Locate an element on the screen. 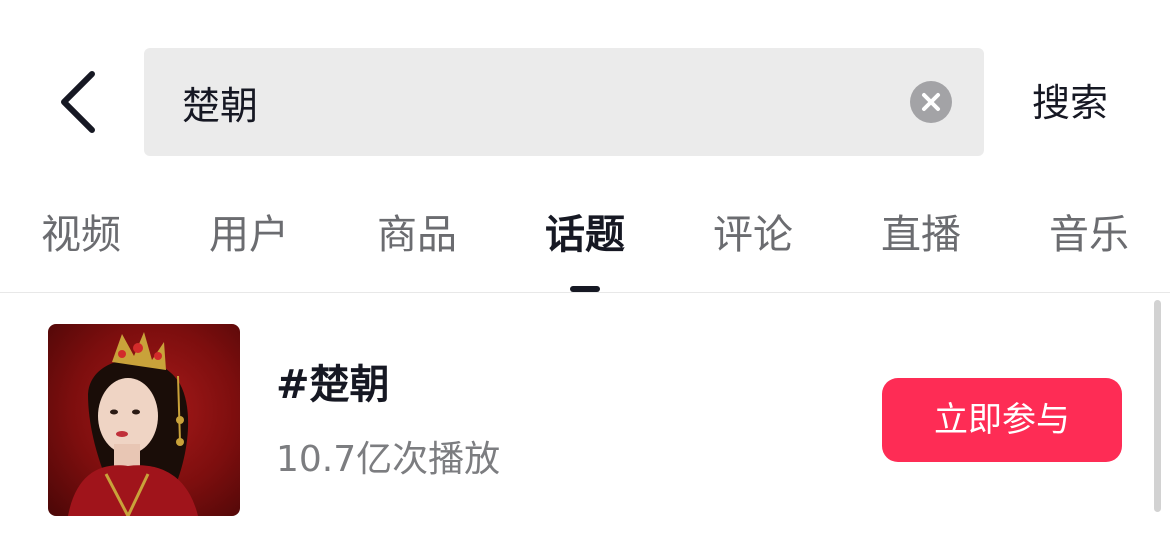 This screenshot has width=1170, height=553. join-now-button: 立即参与 is located at coordinates (1002, 420).